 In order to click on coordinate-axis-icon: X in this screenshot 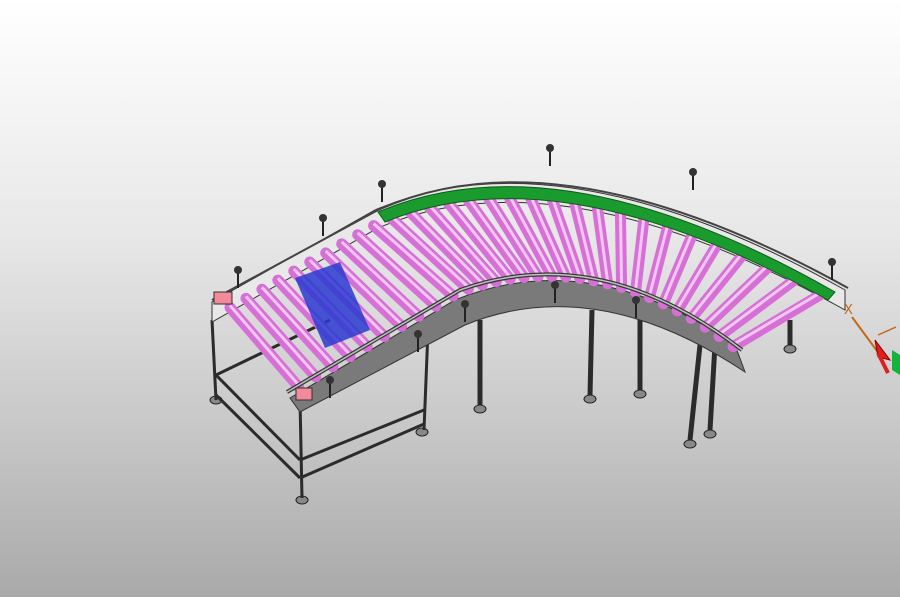, I will do `click(865, 340)`.